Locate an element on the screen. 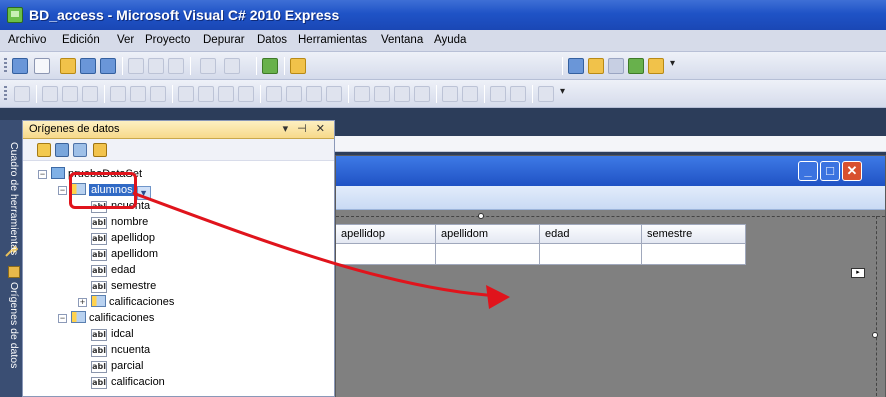 This screenshot has height=397, width=886. tree-node-field: abl parcial is located at coordinates (117, 366).